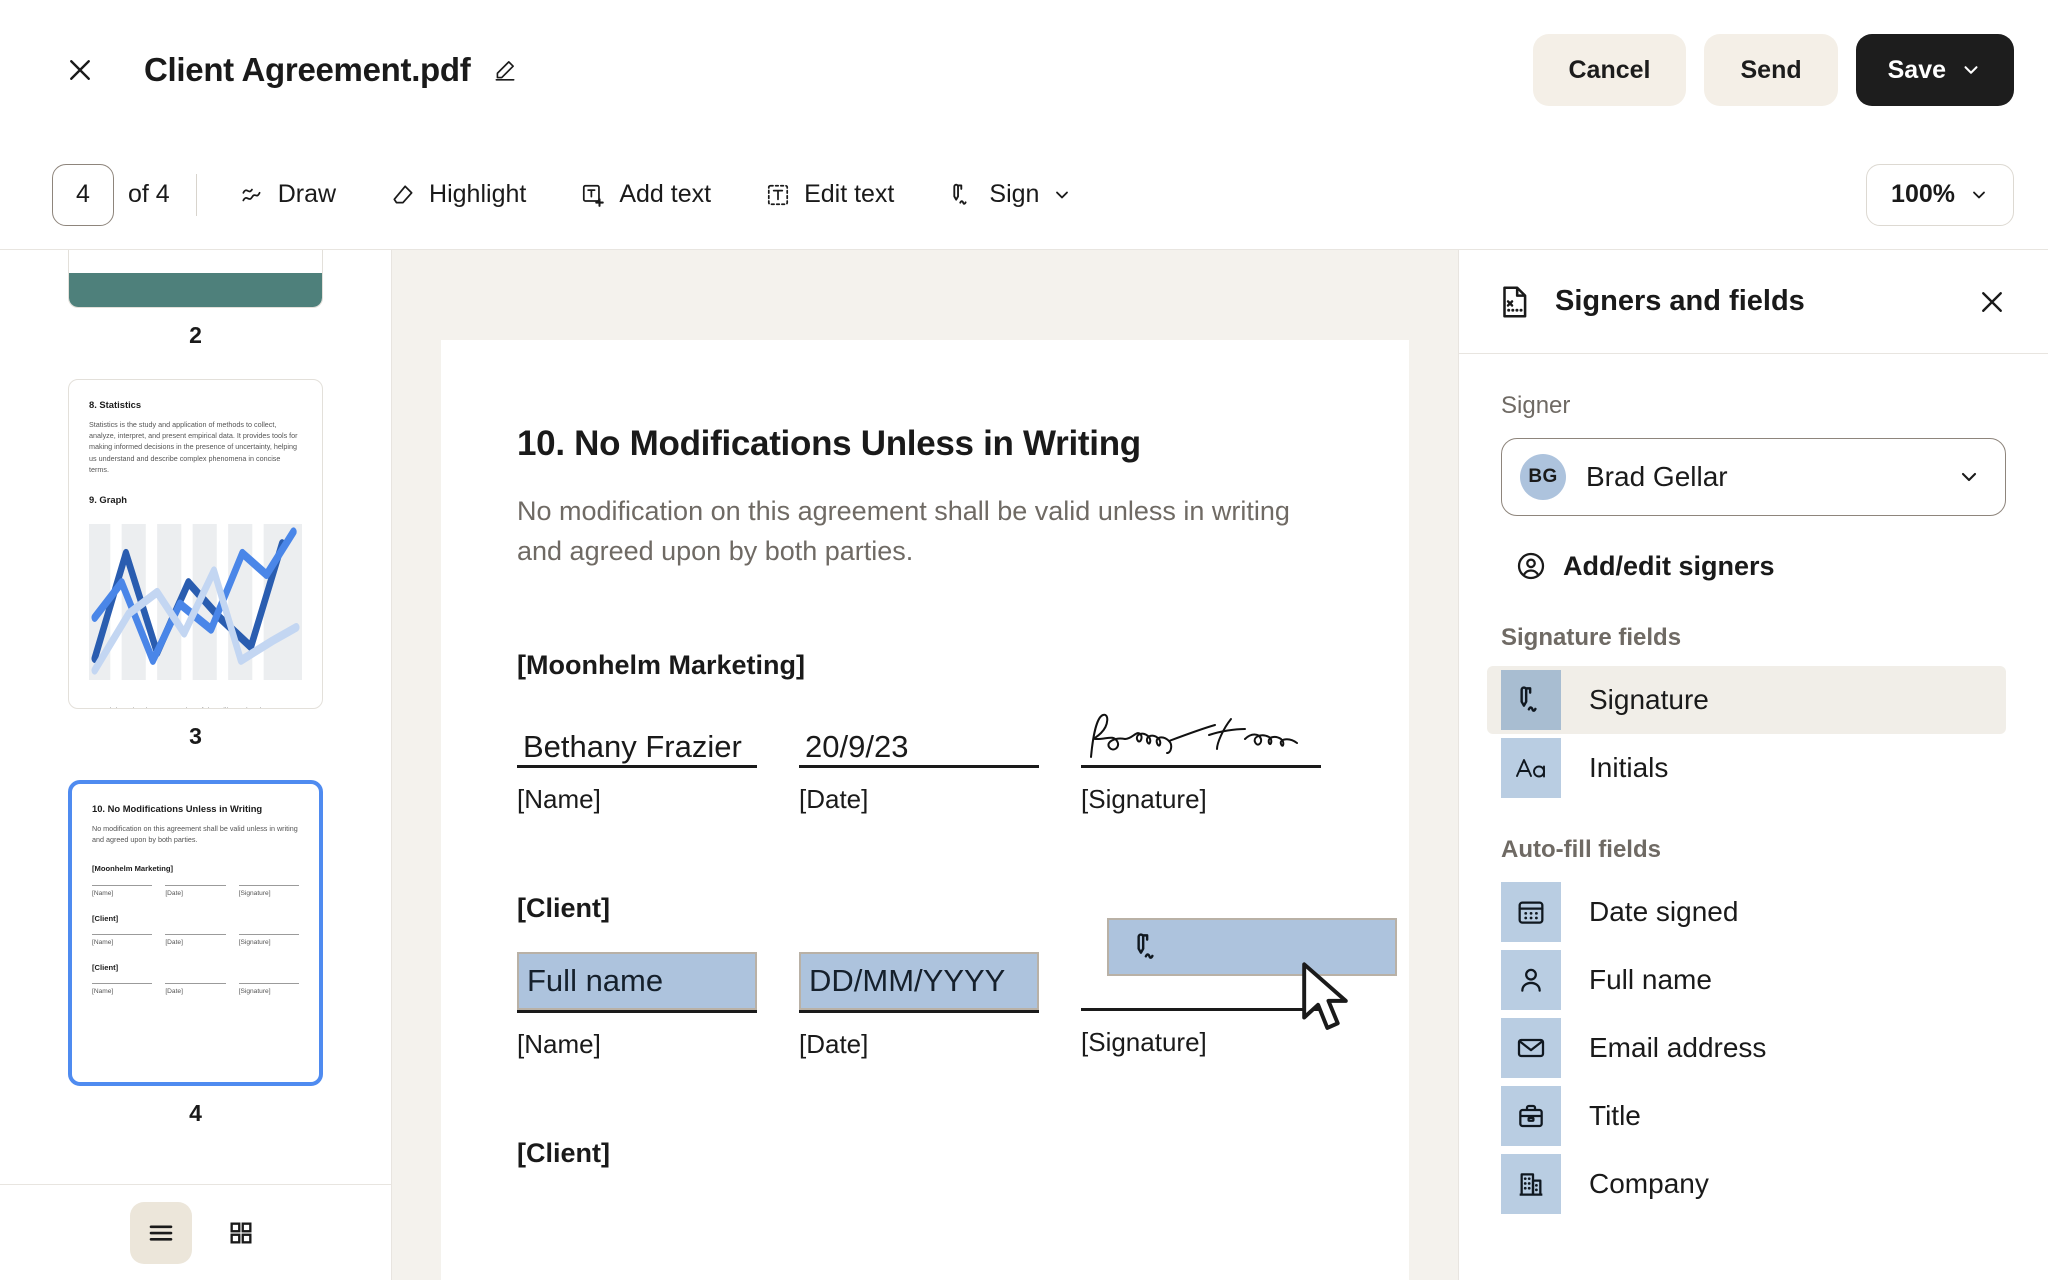 The height and width of the screenshot is (1280, 2048). I want to click on title-field-tile, so click(1531, 1116).